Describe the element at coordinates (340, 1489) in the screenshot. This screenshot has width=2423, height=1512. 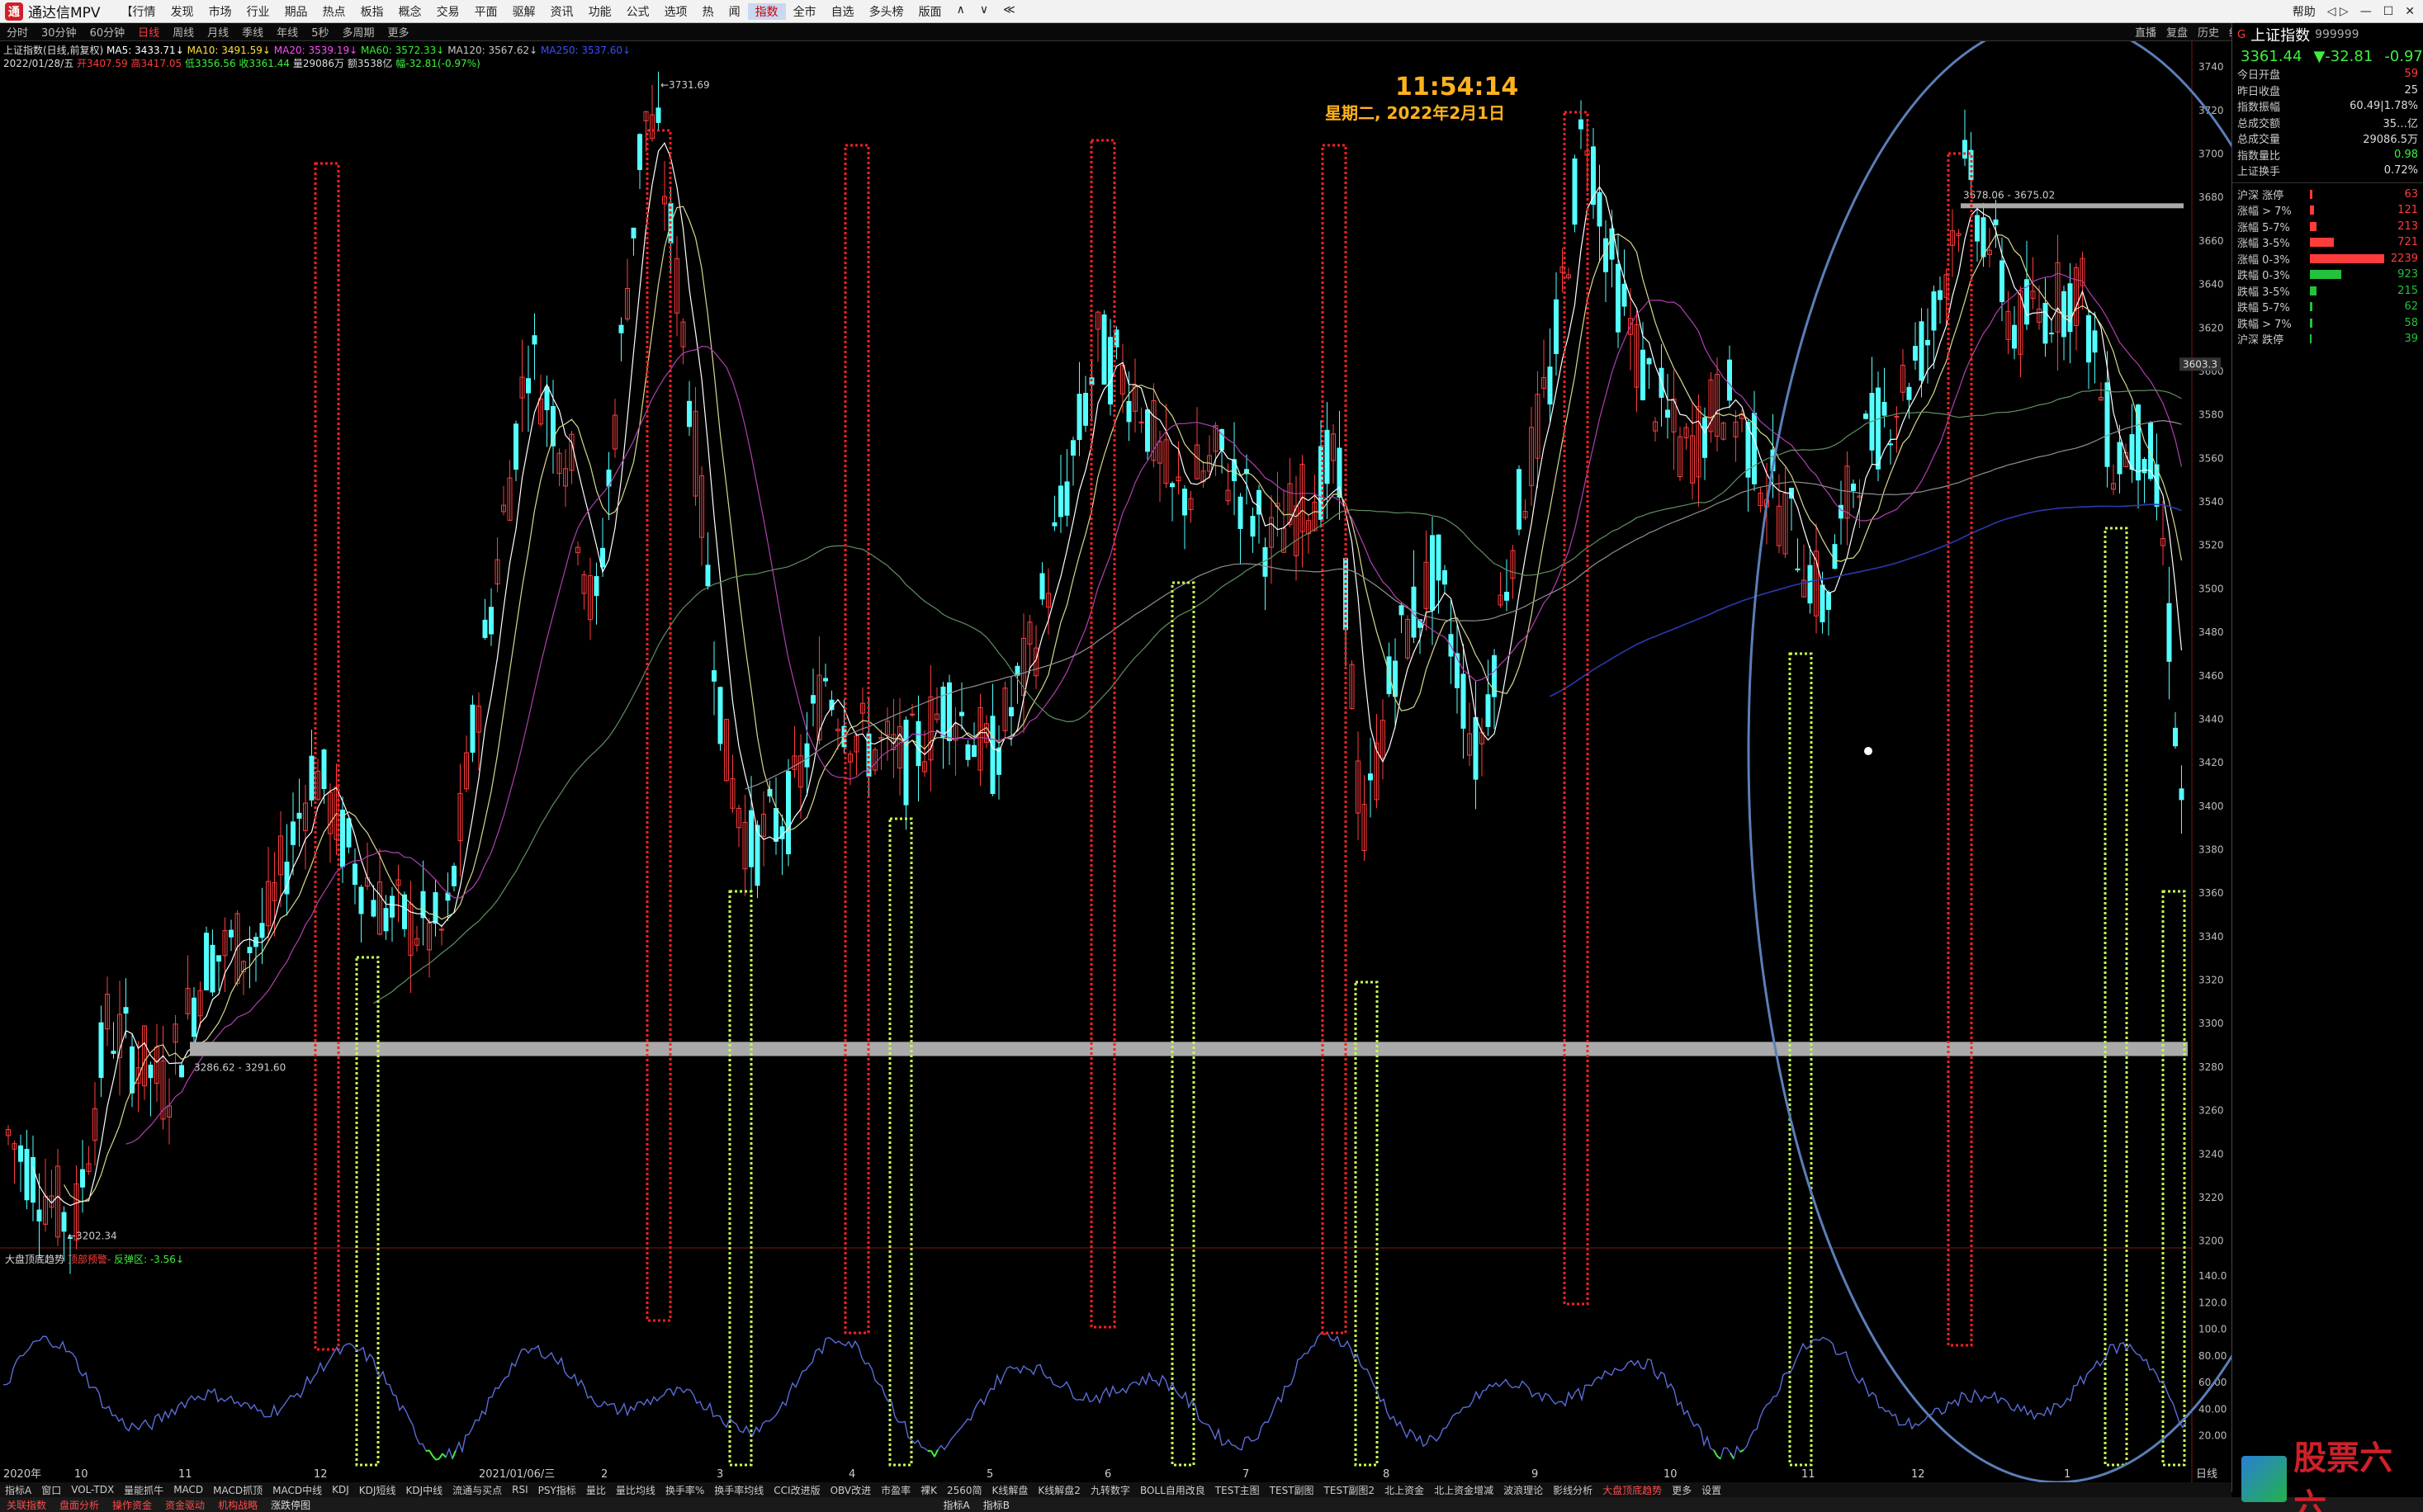
I see `indicator-tab-7: KDJ` at that location.